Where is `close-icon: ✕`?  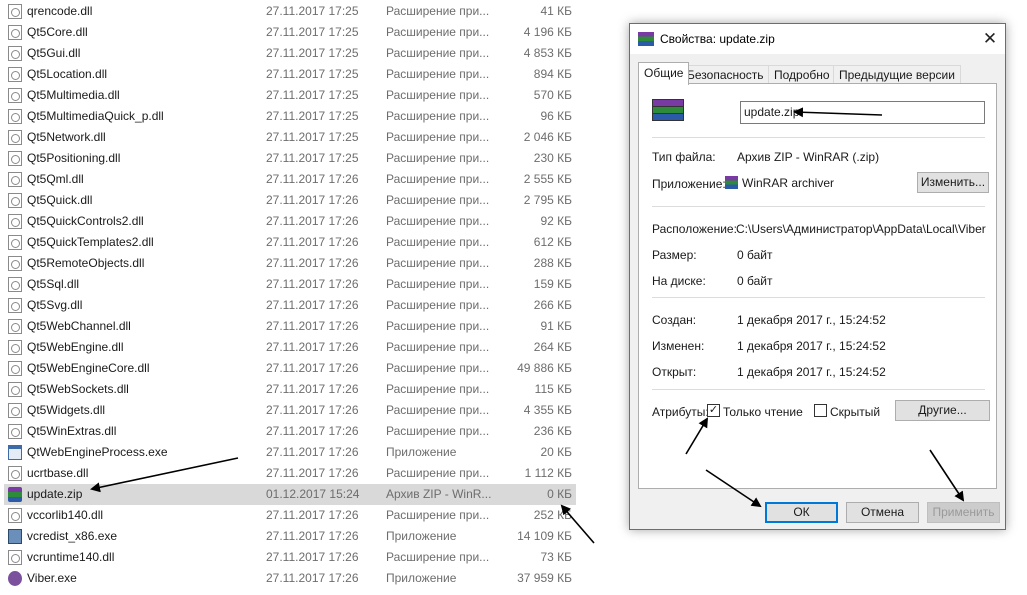
close-icon: ✕ is located at coordinates (990, 39).